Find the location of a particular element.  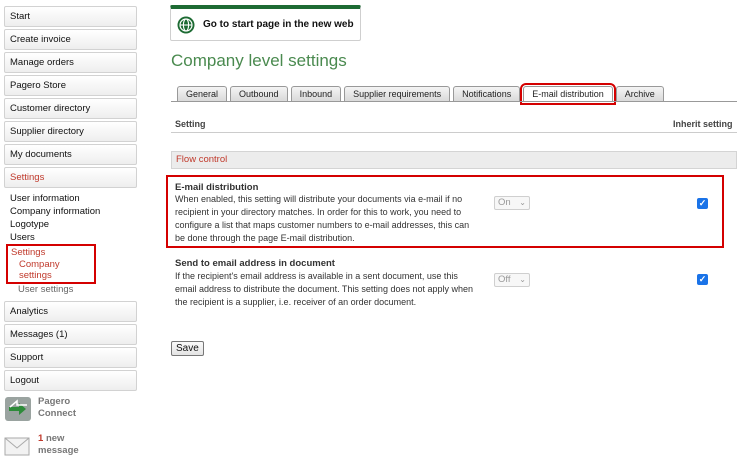

pagero-connect-label: Pagero Connect is located at coordinates (57, 407).